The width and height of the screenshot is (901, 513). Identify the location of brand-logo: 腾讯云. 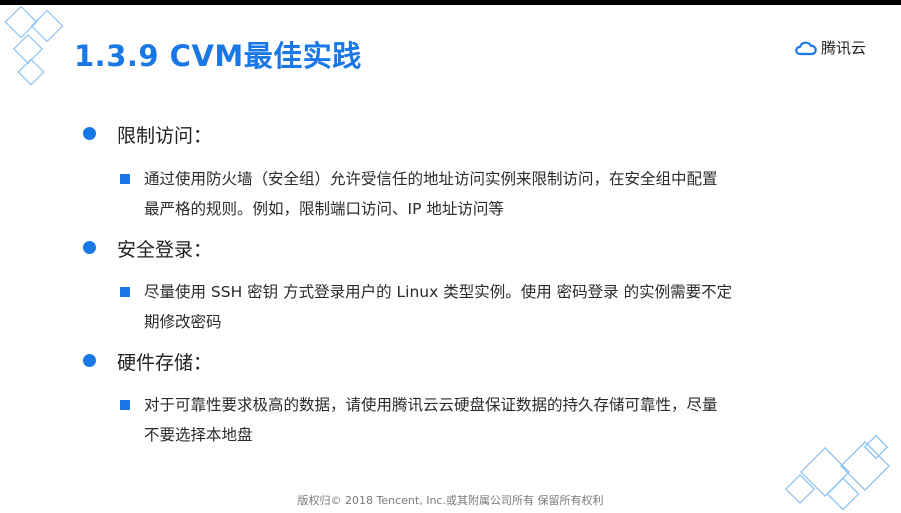
(830, 47).